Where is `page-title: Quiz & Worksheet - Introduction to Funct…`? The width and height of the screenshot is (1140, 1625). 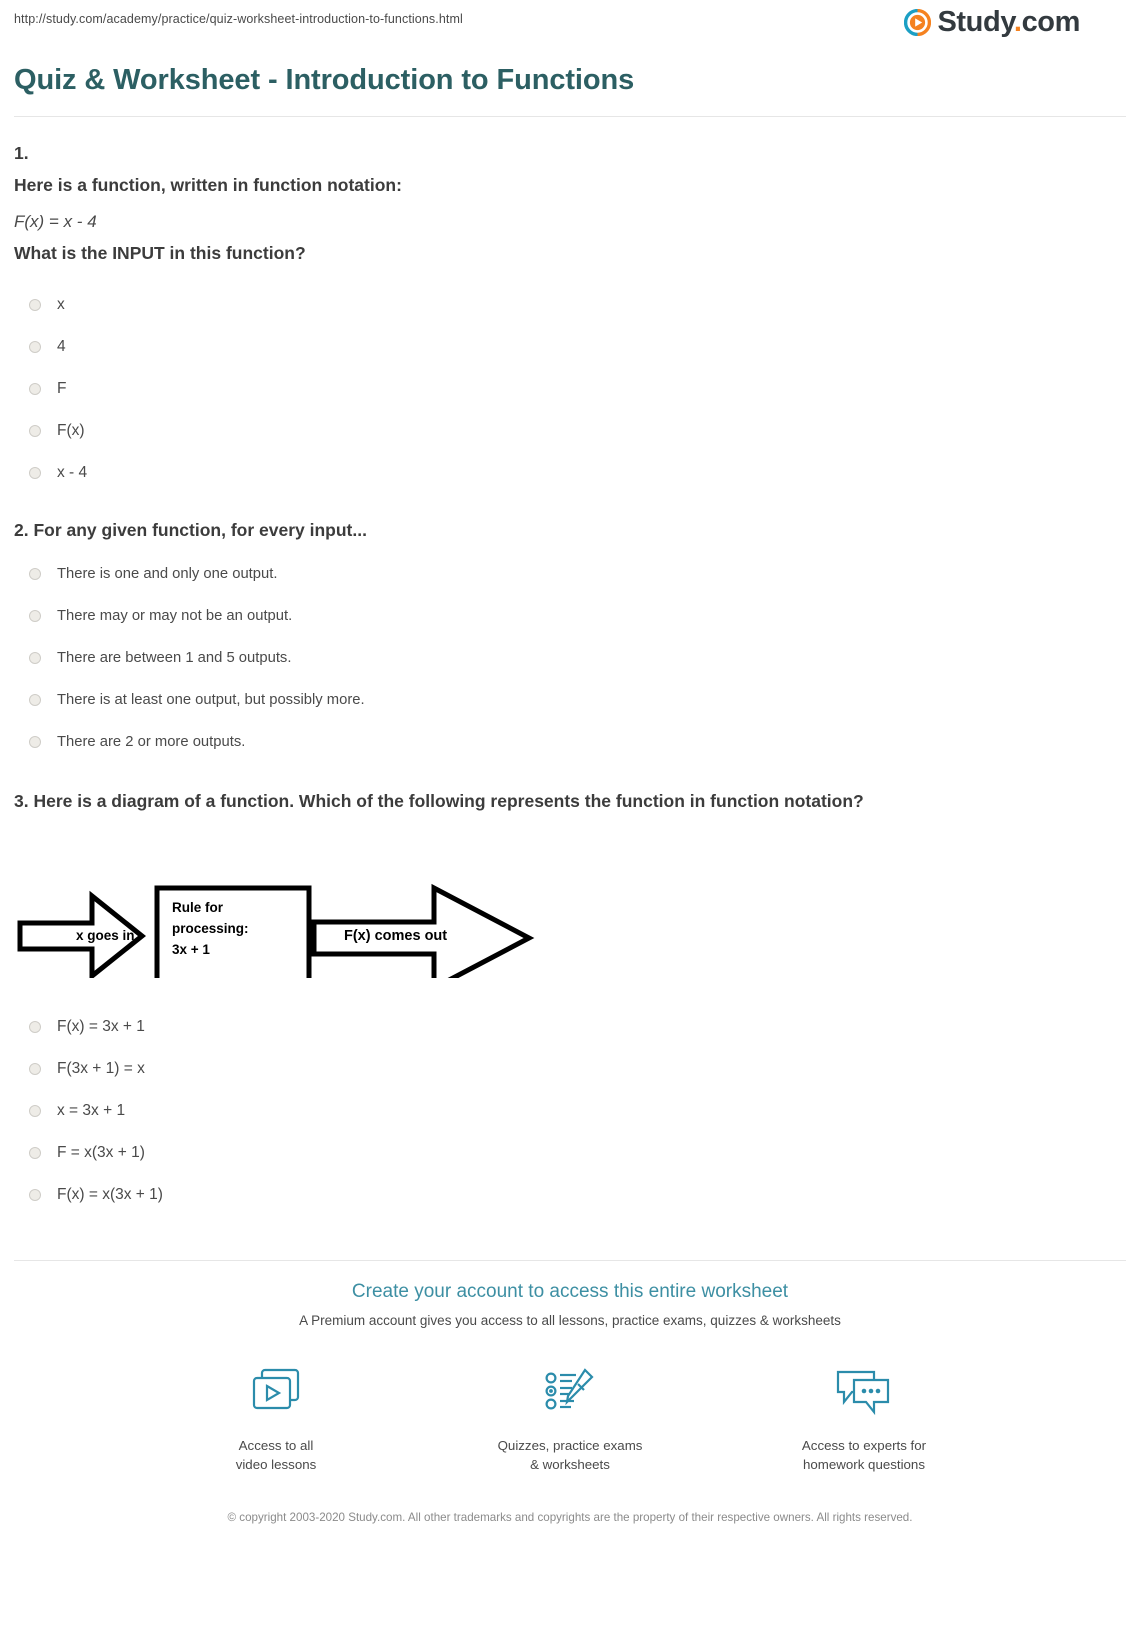
page-title: Quiz & Worksheet - Introduction to Funct… is located at coordinates (324, 80).